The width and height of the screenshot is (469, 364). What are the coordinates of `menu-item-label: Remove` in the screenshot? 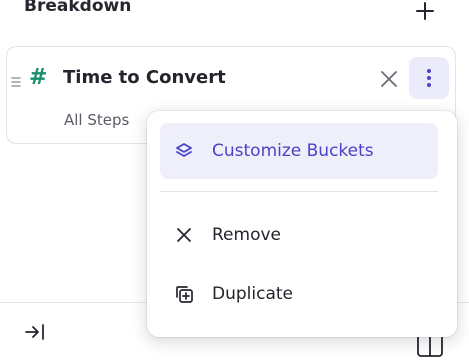 It's located at (246, 235).